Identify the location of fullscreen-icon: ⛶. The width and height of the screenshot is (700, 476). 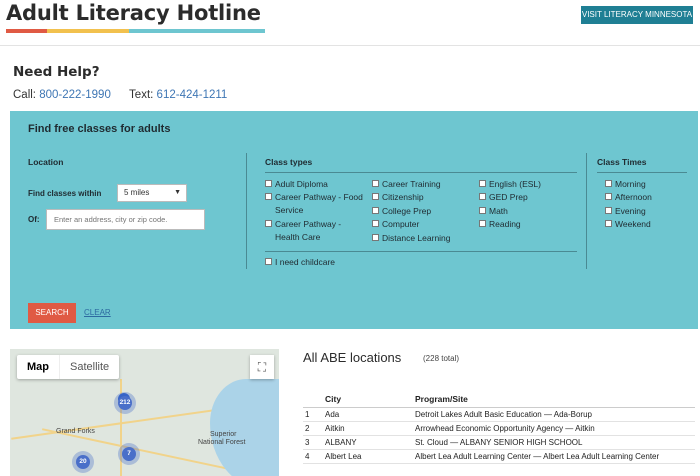
(262, 367).